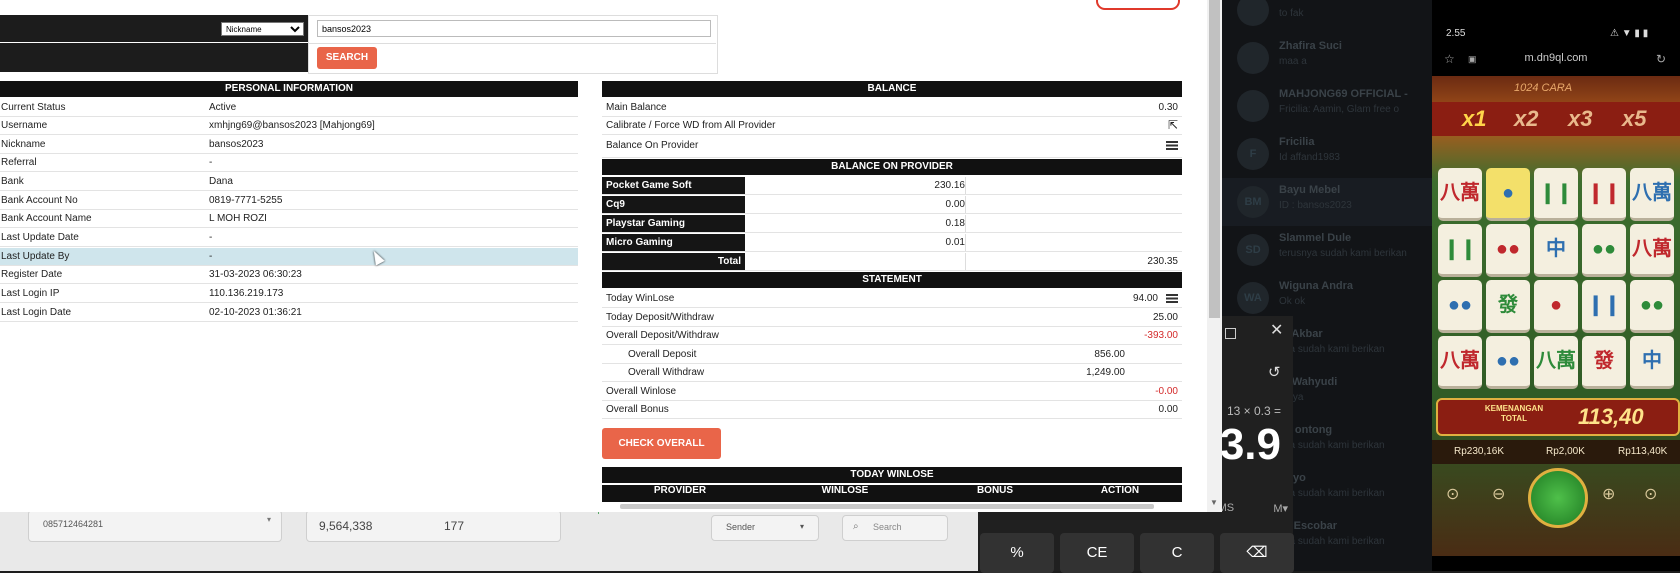  I want to click on personal-info-label: Nickname, so click(23, 144).